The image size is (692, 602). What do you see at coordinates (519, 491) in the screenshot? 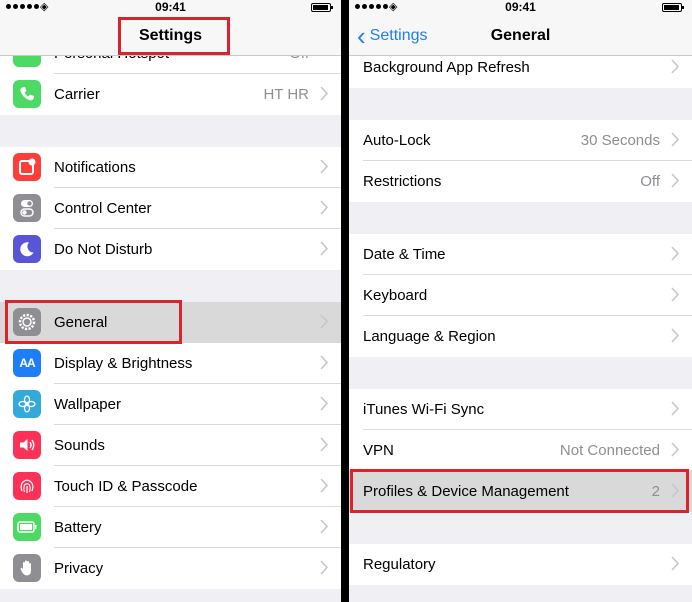
I see `profiles-highlight-box` at bounding box center [519, 491].